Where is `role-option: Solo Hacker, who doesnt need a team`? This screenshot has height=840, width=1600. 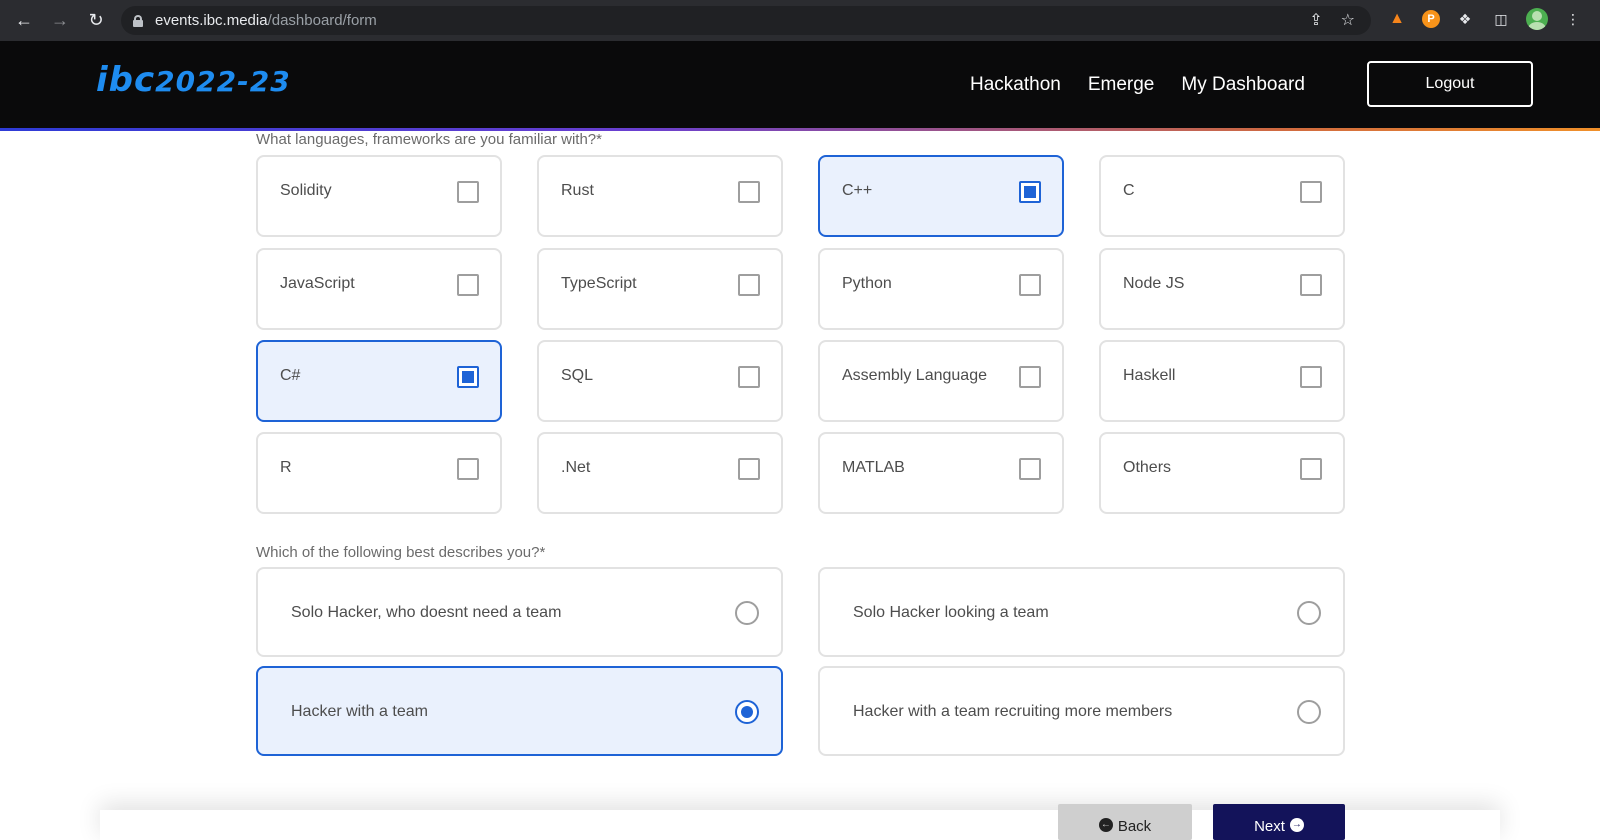
role-option: Solo Hacker, who doesnt need a team is located at coordinates (519, 612).